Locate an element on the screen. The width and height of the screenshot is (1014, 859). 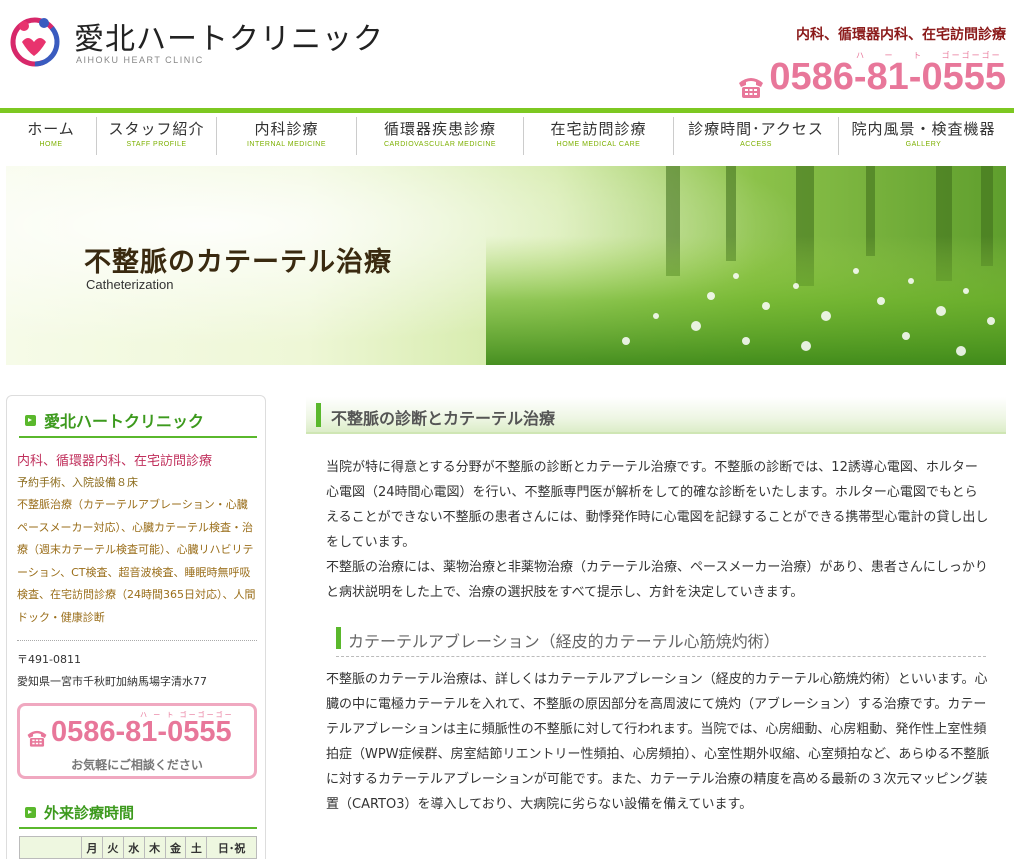
clinic-name: 愛北ハートクリニック is located at coordinates (229, 36).